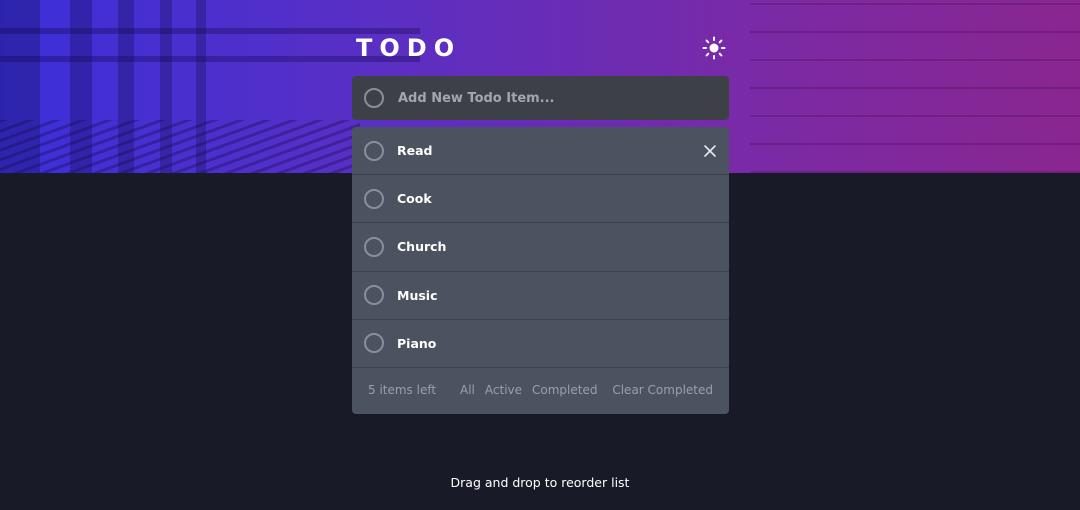 This screenshot has width=1080, height=510. I want to click on todo-label: Church, so click(422, 247).